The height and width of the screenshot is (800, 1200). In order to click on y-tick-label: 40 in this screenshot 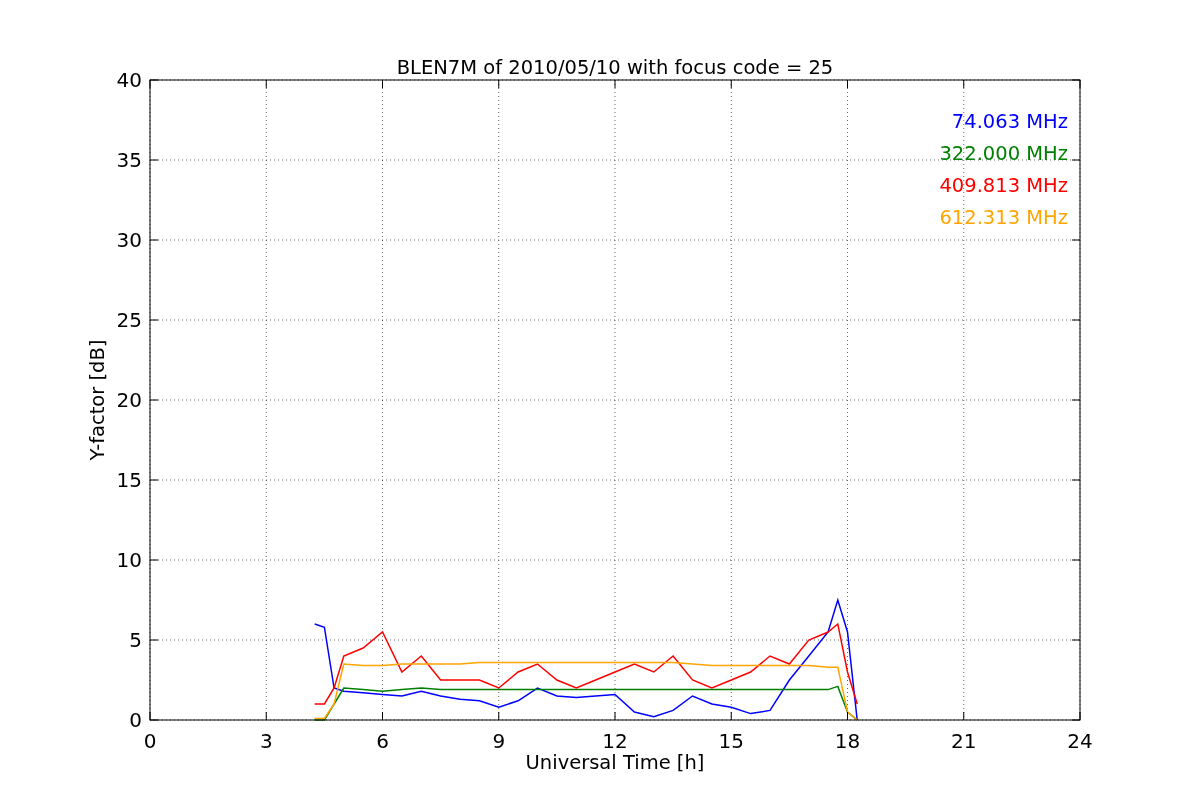, I will do `click(129, 80)`.